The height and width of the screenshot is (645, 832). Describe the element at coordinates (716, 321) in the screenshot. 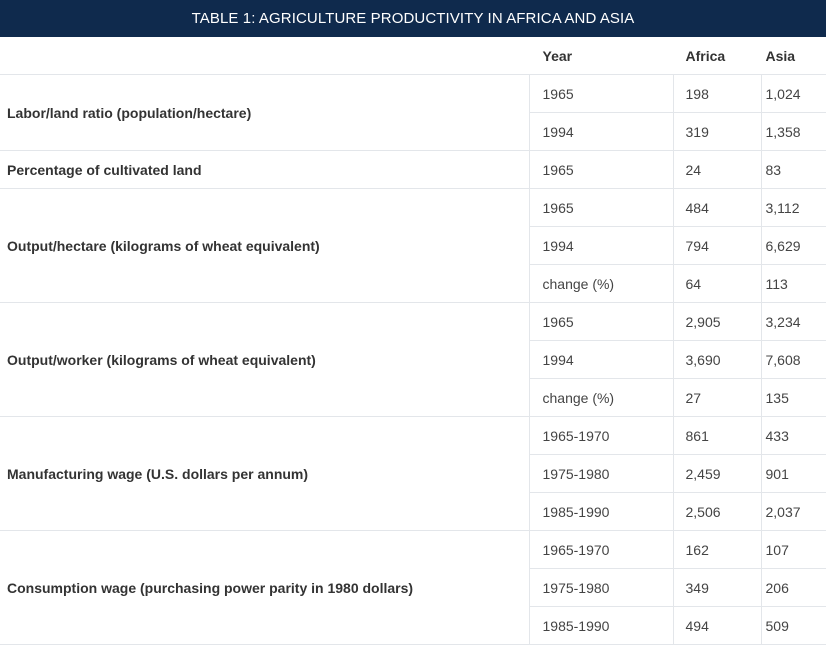

I see `cell-africa: 2,905` at that location.